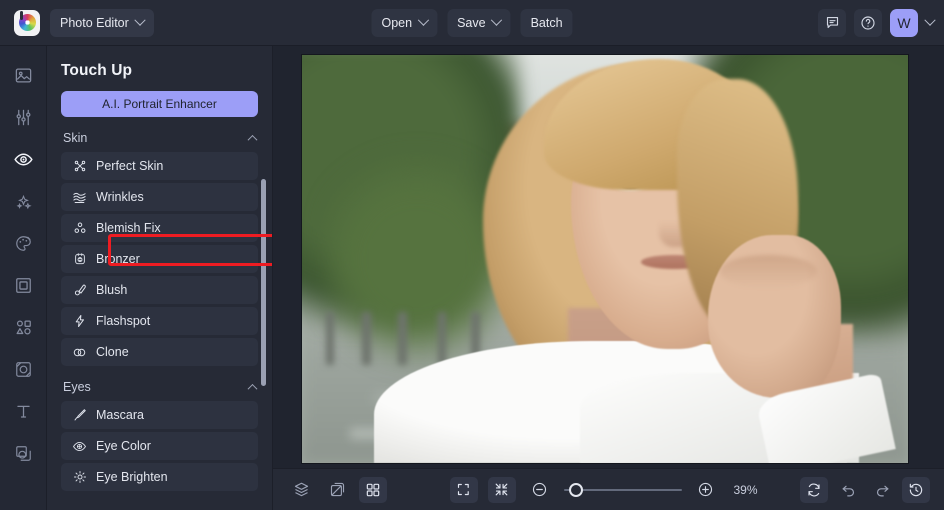  I want to click on user-avatar: W, so click(904, 22).